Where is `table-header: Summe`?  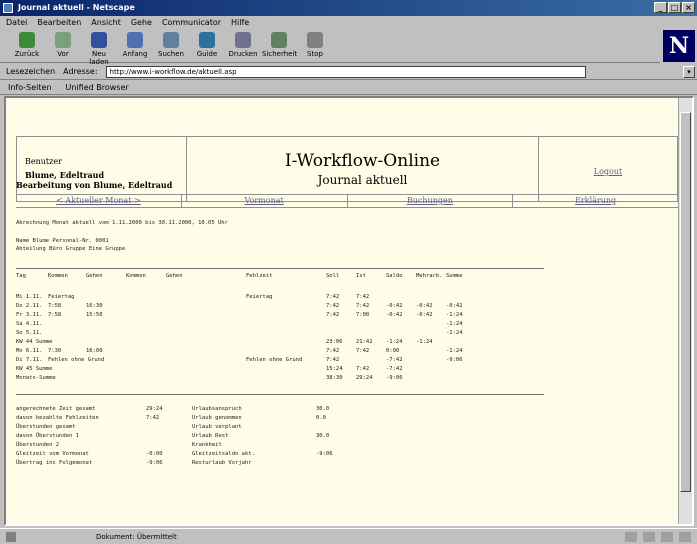 table-header: Summe is located at coordinates (454, 276).